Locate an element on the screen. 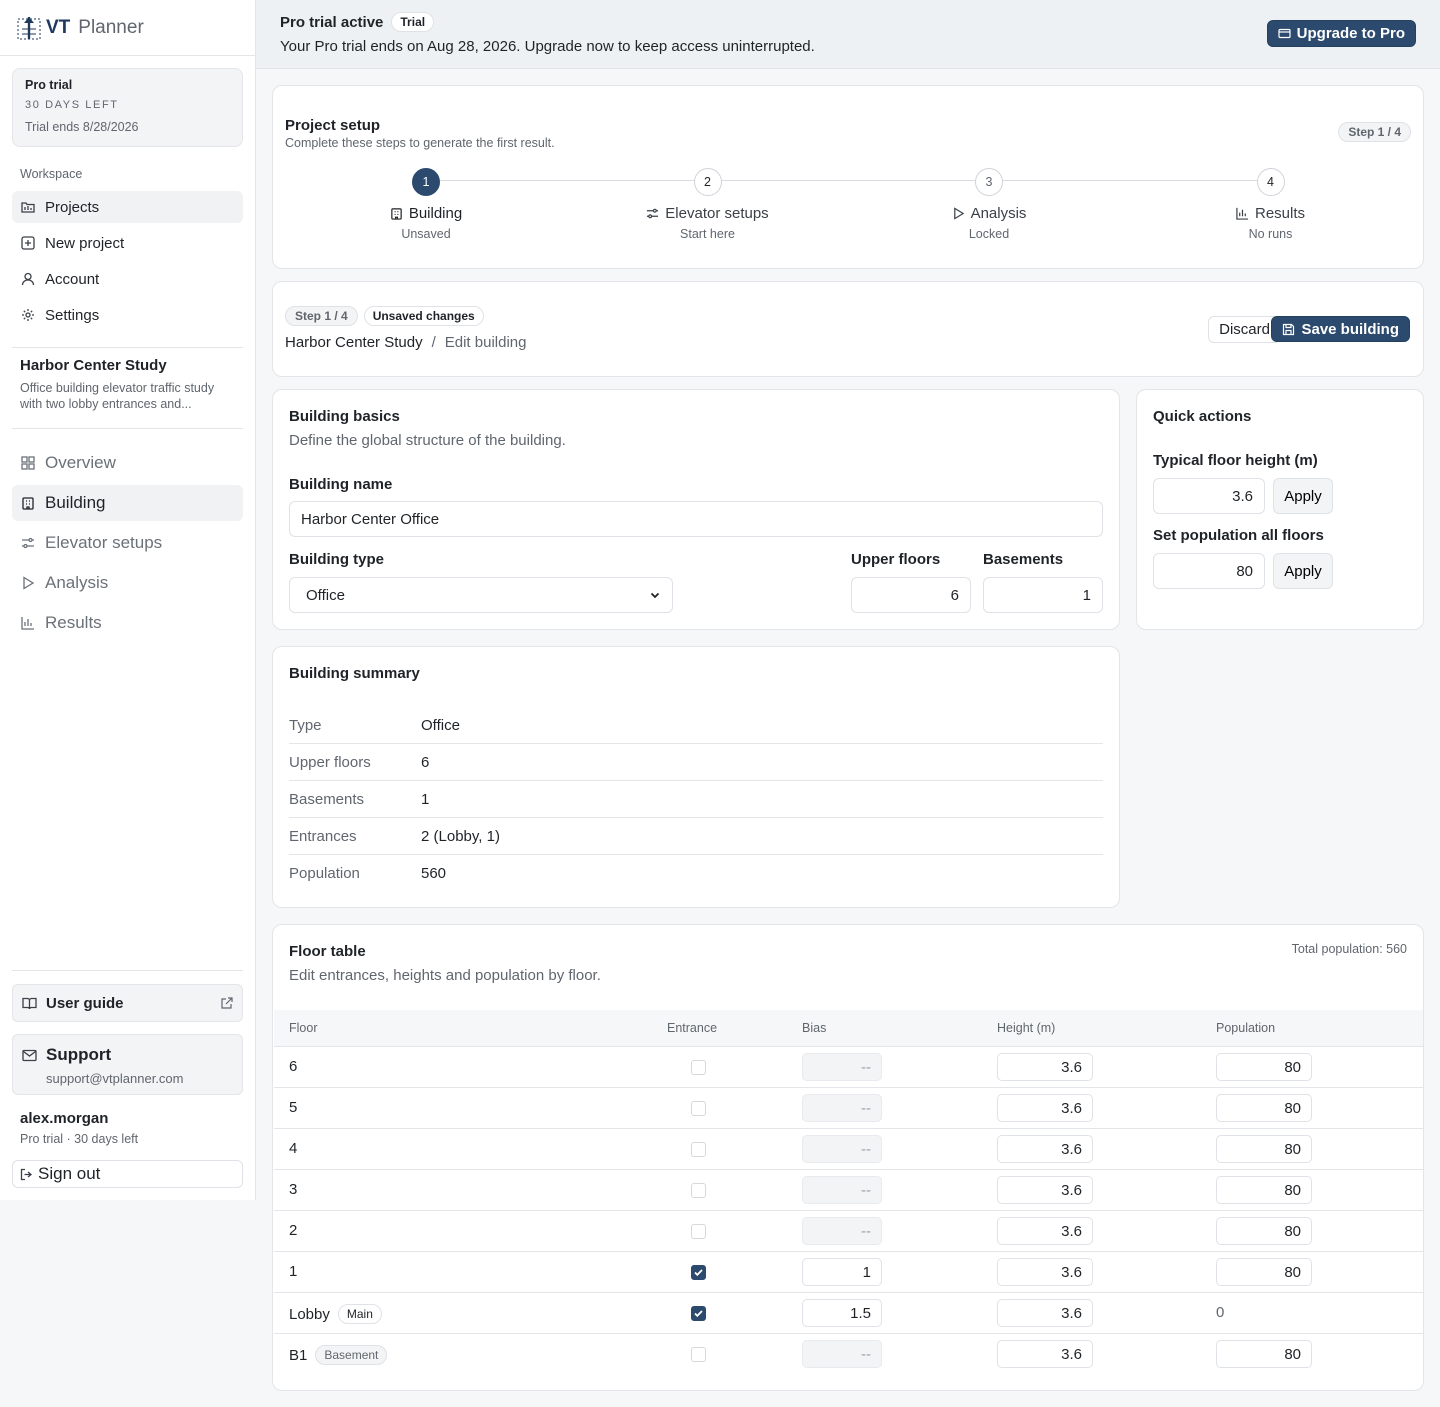  step-elevator-setups: 2 Elevator setups Start here is located at coordinates (708, 204).